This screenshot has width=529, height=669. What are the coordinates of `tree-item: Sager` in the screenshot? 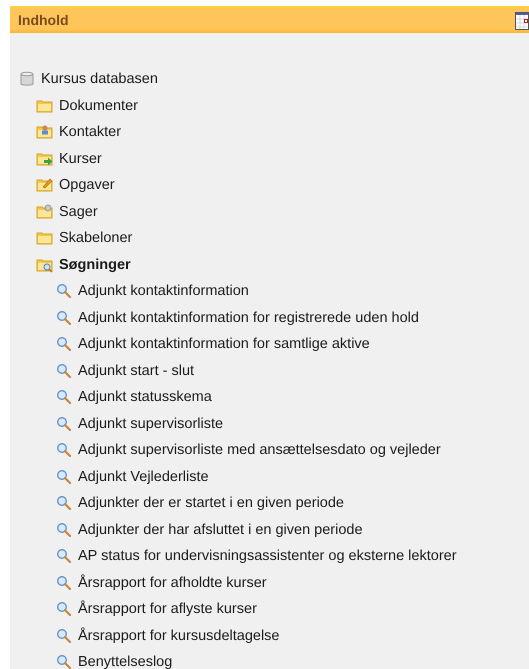 It's located at (78, 212).